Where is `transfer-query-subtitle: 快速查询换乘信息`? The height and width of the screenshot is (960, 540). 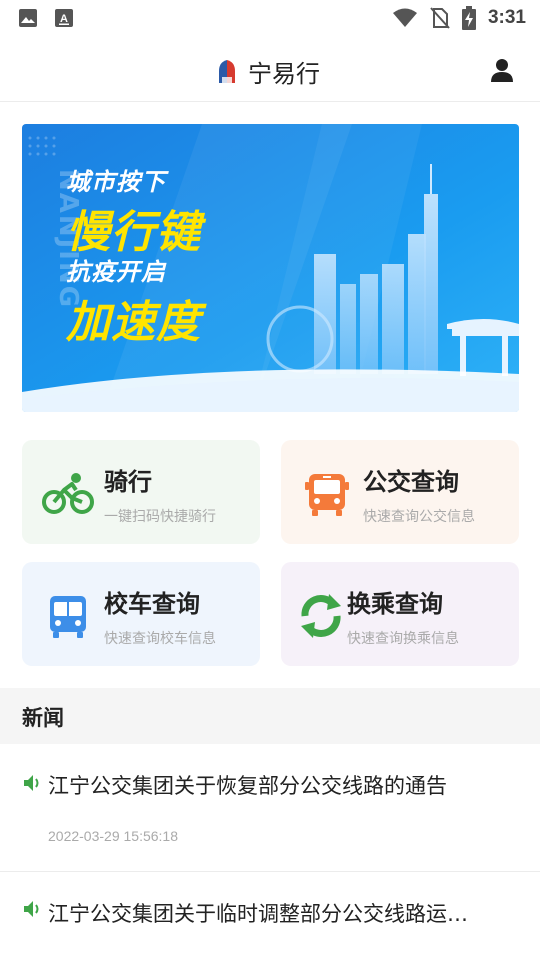 transfer-query-subtitle: 快速查询换乘信息 is located at coordinates (403, 639).